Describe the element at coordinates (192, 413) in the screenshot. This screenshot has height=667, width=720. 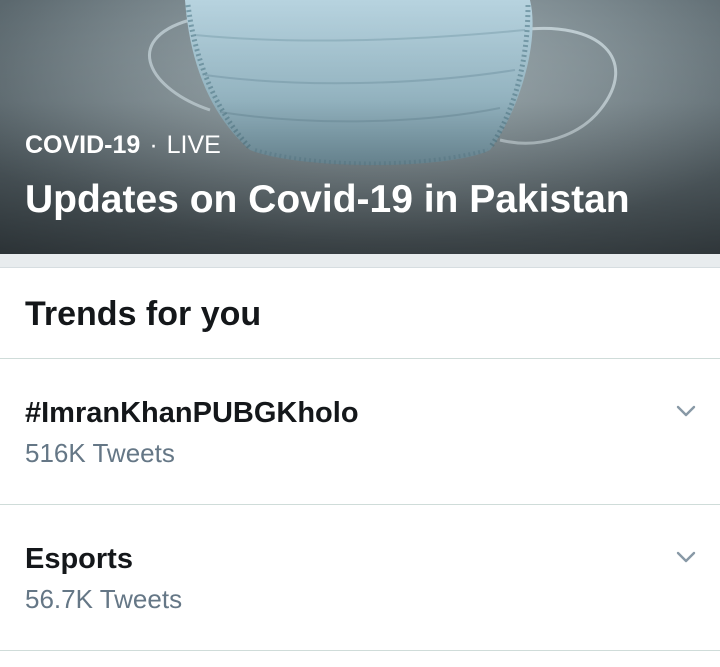
I see `trend-name: #ImranKhanPUBGKholo` at that location.